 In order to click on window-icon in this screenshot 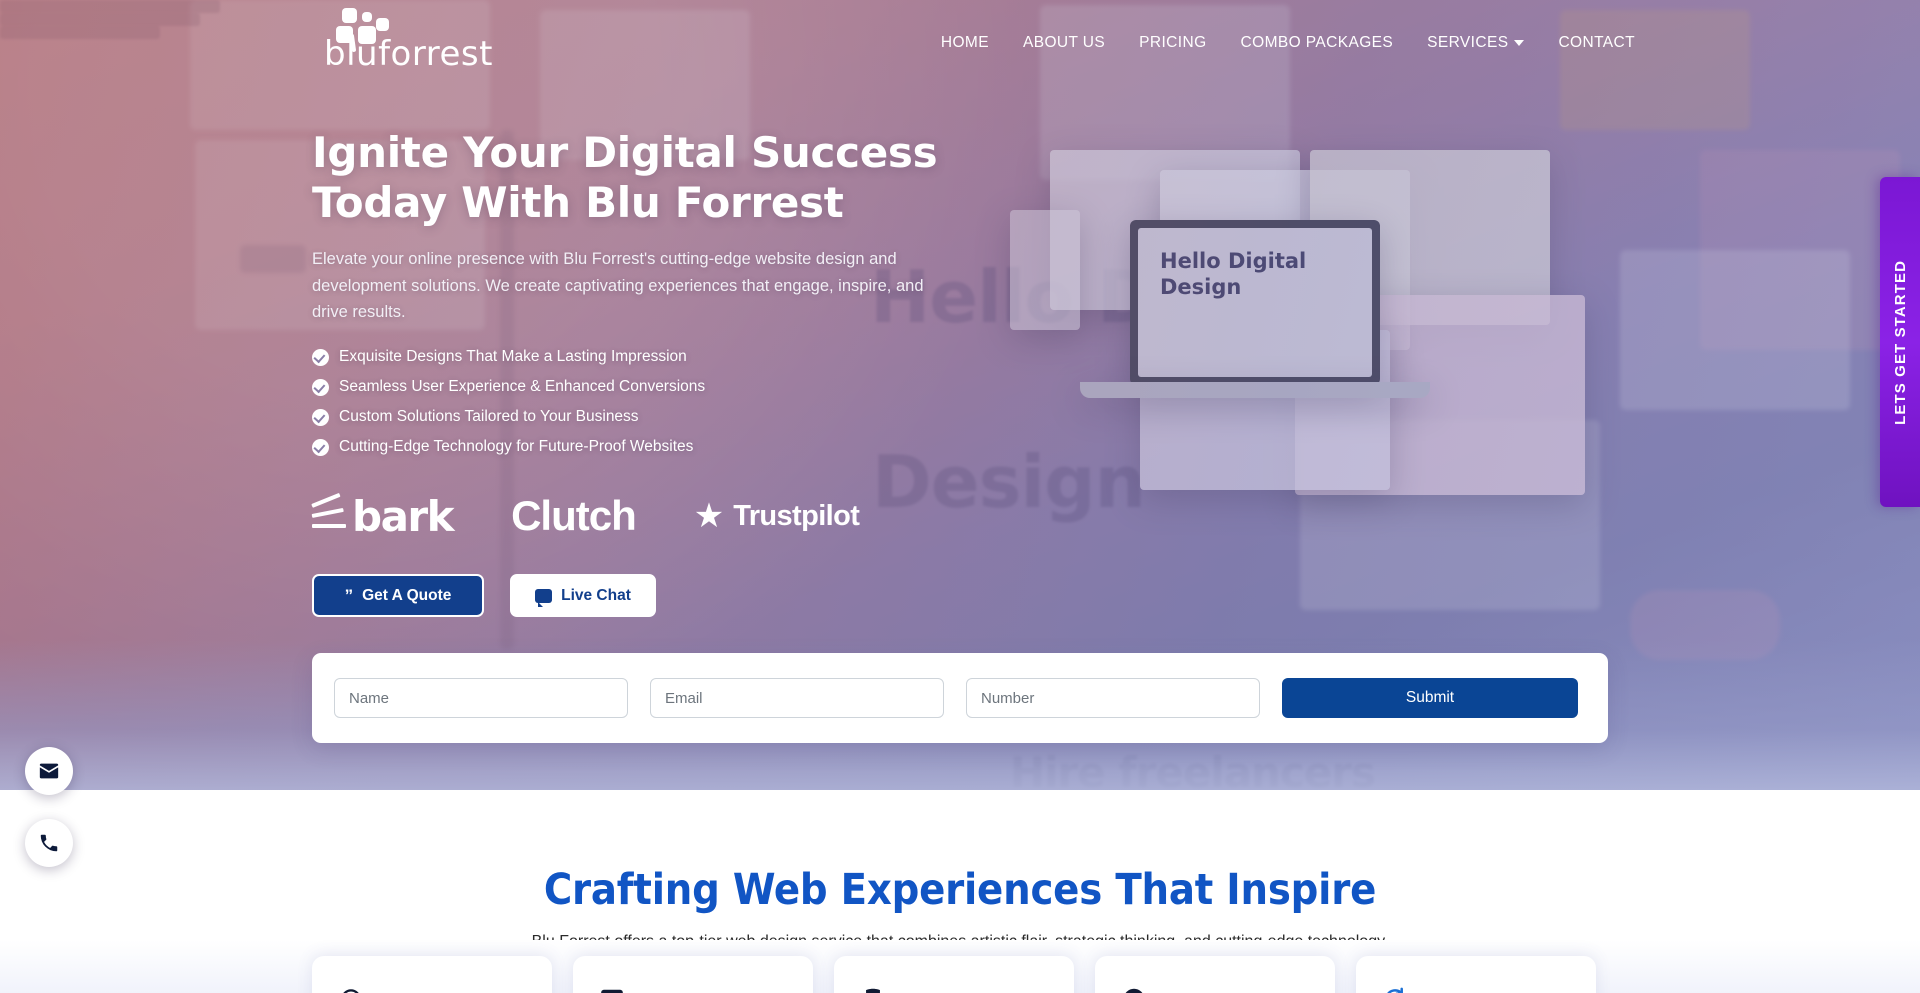, I will do `click(612, 989)`.